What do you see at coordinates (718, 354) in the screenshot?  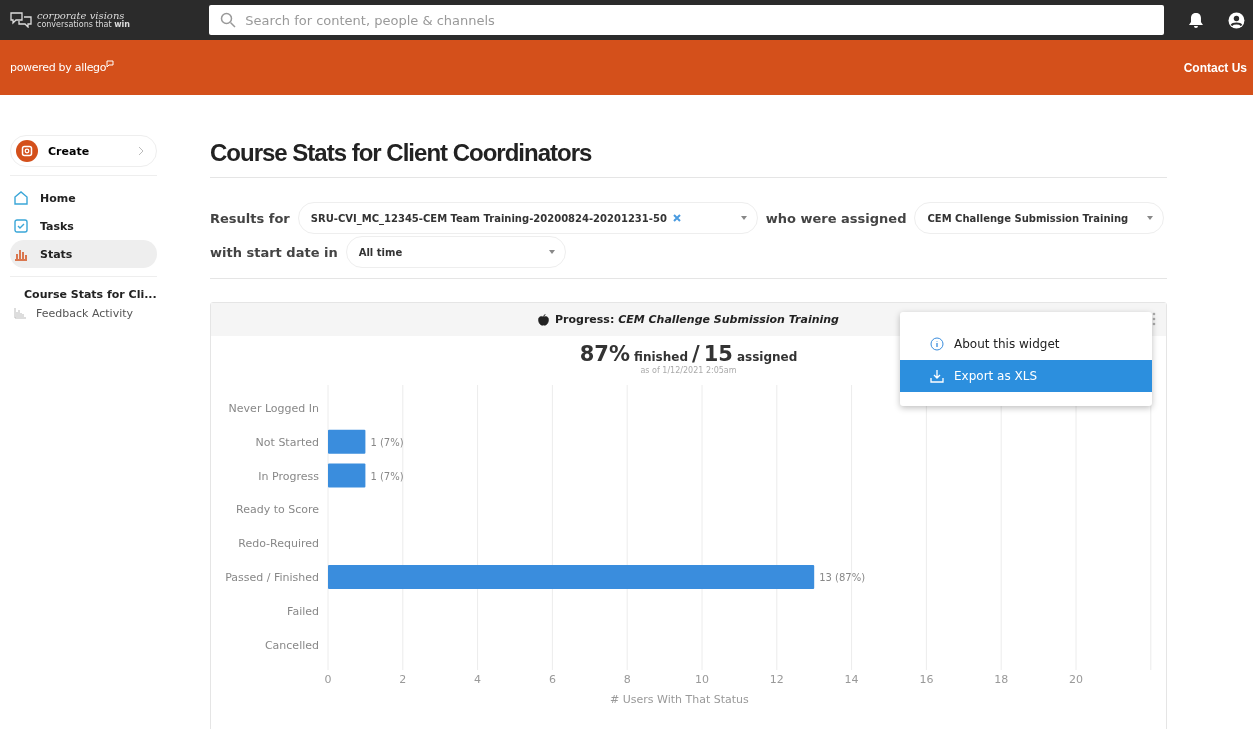 I see `assigned-count: 15` at bounding box center [718, 354].